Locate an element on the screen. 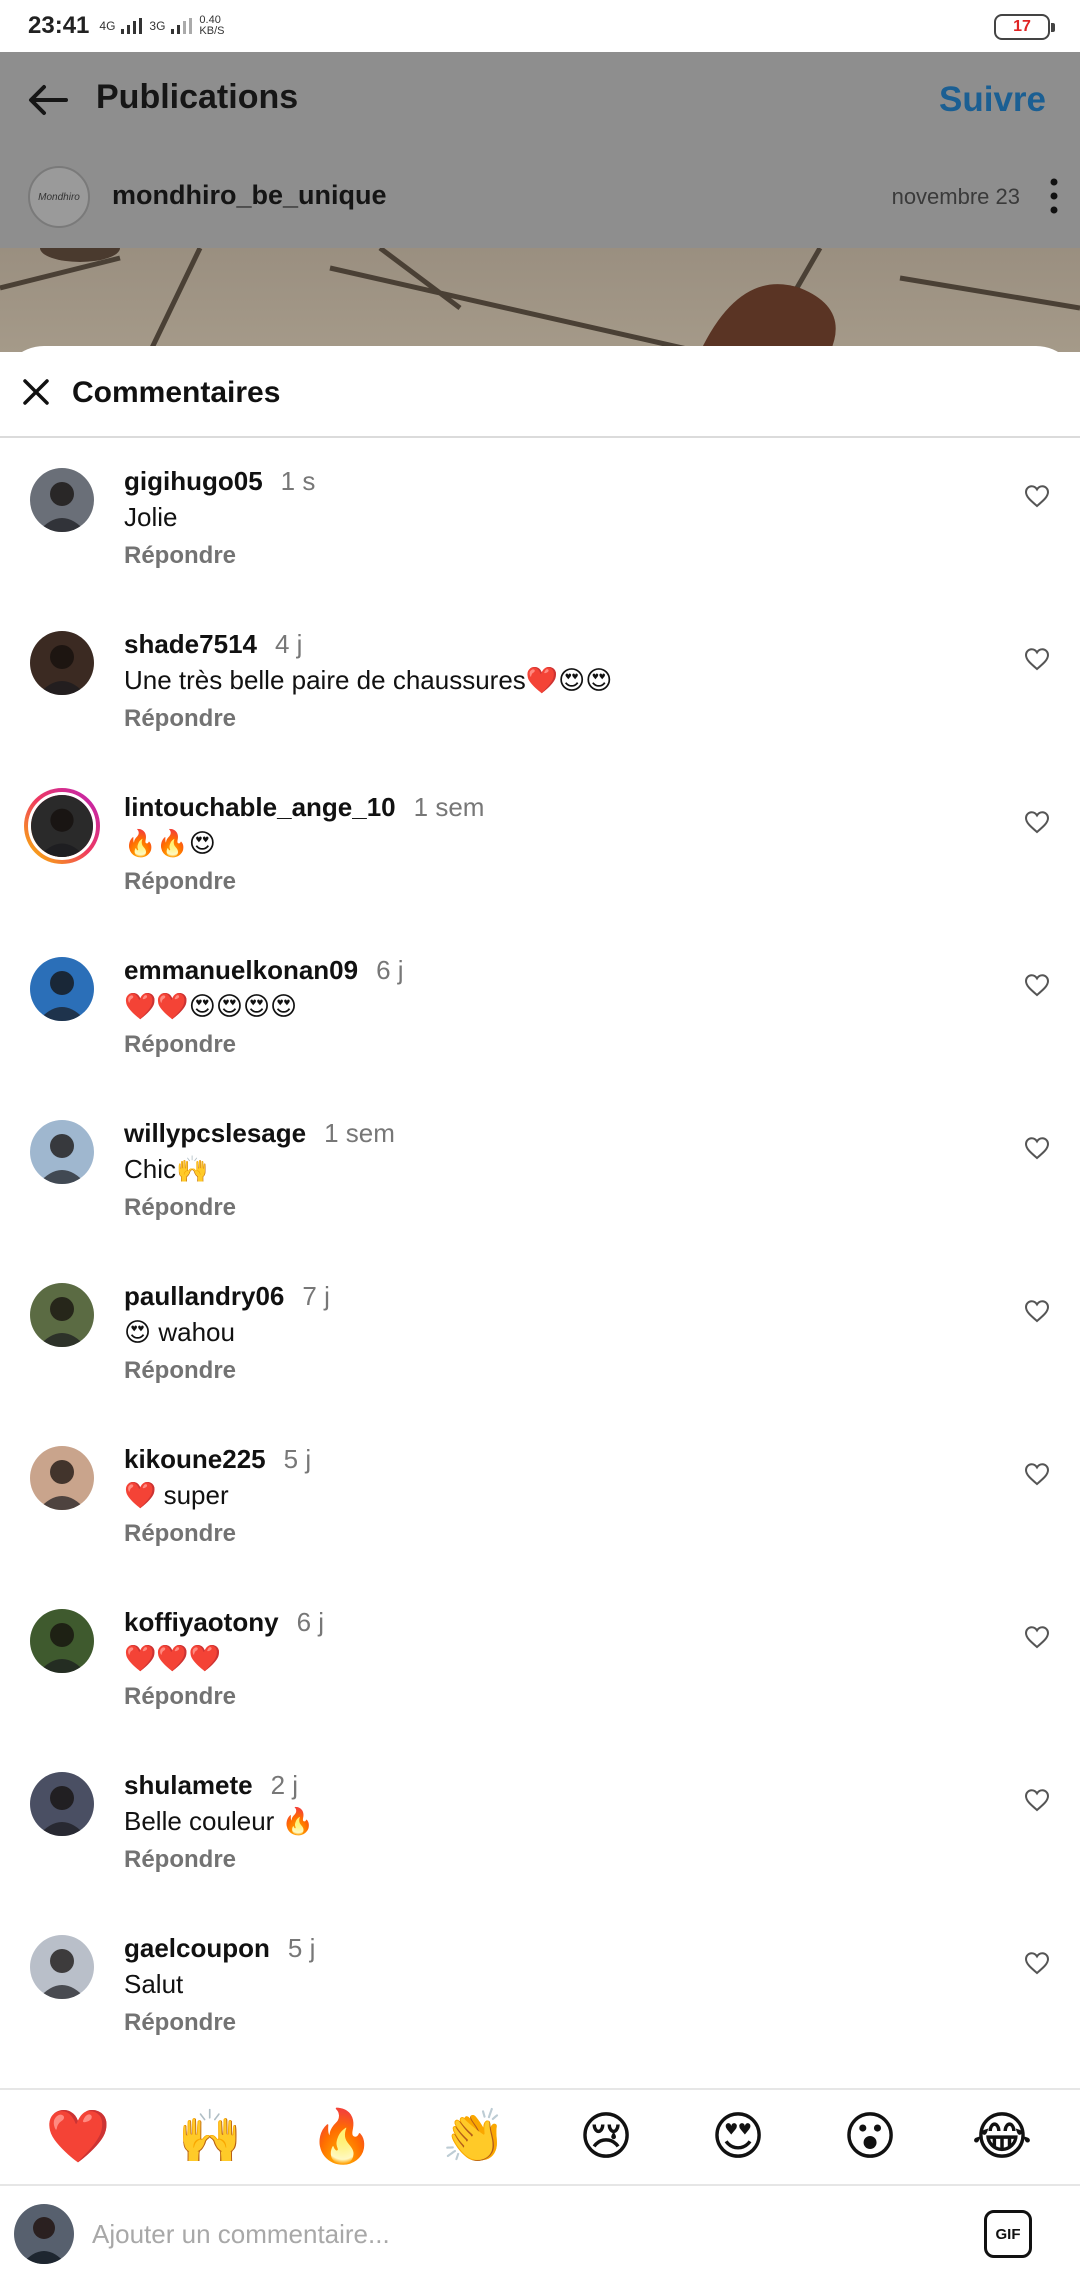 This screenshot has width=1080, height=2280. current-user-avatar-art is located at coordinates (44, 2234).